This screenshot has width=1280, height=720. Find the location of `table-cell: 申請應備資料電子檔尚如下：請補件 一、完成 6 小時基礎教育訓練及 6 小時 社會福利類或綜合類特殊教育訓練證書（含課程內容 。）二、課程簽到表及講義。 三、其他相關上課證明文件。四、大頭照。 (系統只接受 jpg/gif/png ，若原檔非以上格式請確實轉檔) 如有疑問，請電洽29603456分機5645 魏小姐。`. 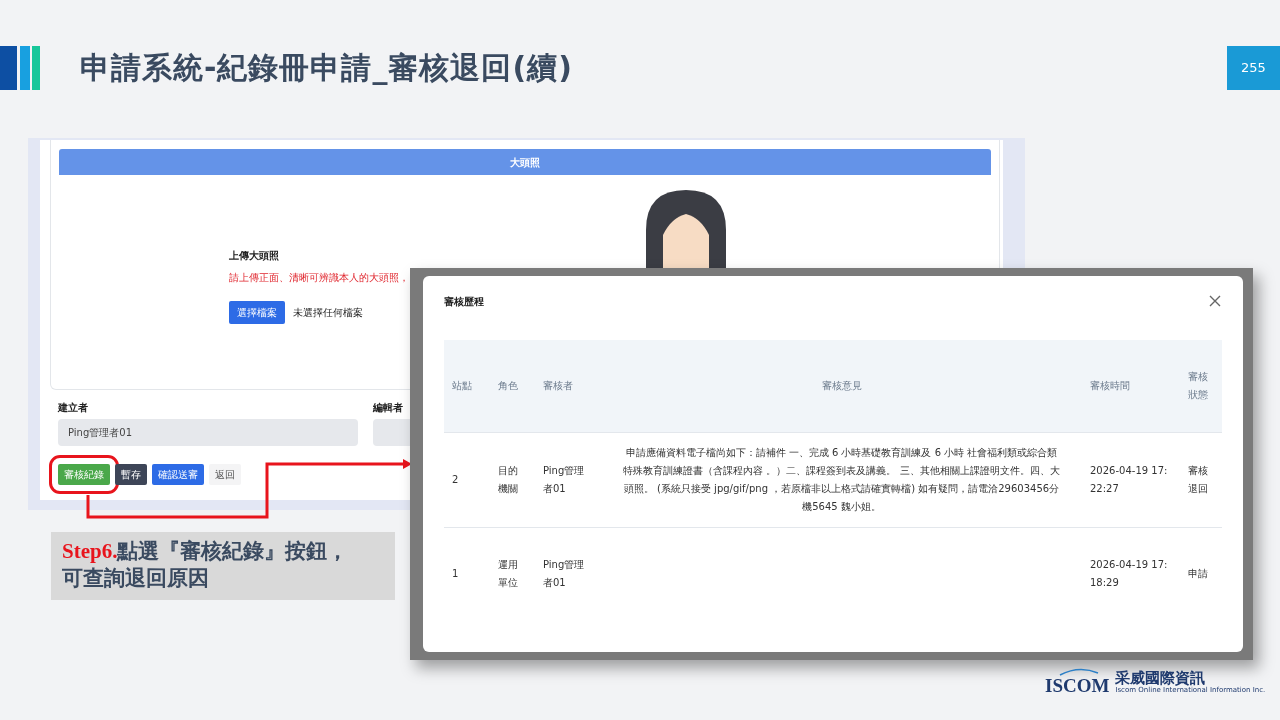

table-cell: 申請應備資料電子檔尚如下：請補件 一、完成 6 小時基礎教育訓練及 6 小時 社會福利類或綜合類特殊教育訓練證書（含課程內容 。）二、課程簽到表及講義。 三、其他相關上課證明文件。四、大頭照。 (系統只接受 jpg/gif/png ，若原檔非以上格式請確實轉檔) 如有疑問，請電洽29603456分機5645 魏小姐。 is located at coordinates (841, 479).